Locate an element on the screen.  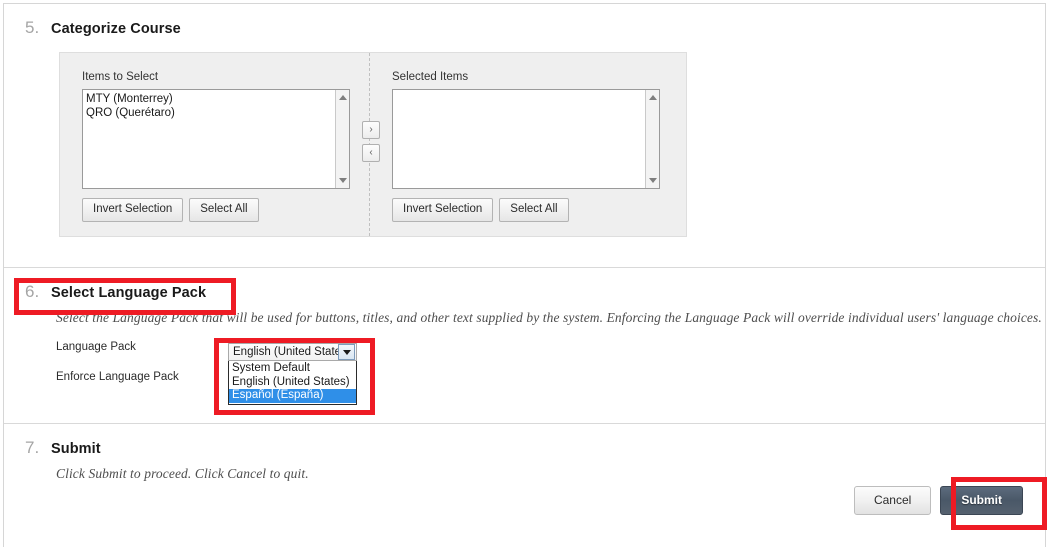
step-5-number: 5. is located at coordinates (32, 27).